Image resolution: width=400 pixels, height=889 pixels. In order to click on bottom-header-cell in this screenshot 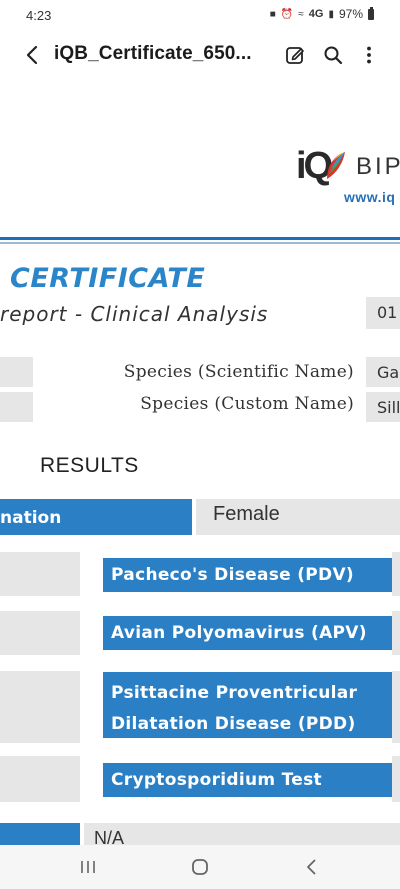, I will do `click(40, 834)`.